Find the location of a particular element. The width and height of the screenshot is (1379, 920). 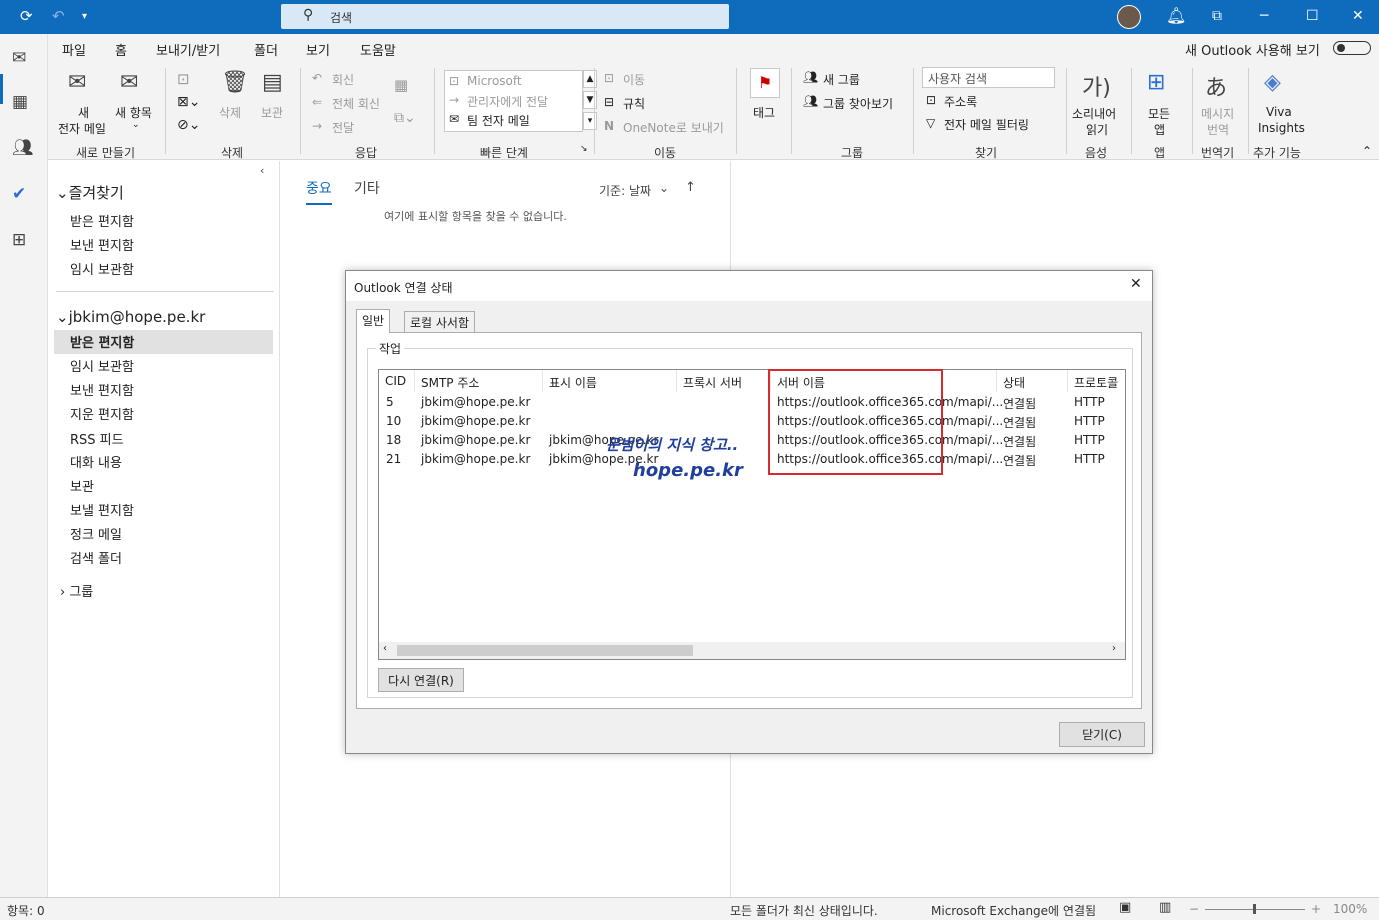

new-mail-label-2: 전자 메일 is located at coordinates (82, 128).